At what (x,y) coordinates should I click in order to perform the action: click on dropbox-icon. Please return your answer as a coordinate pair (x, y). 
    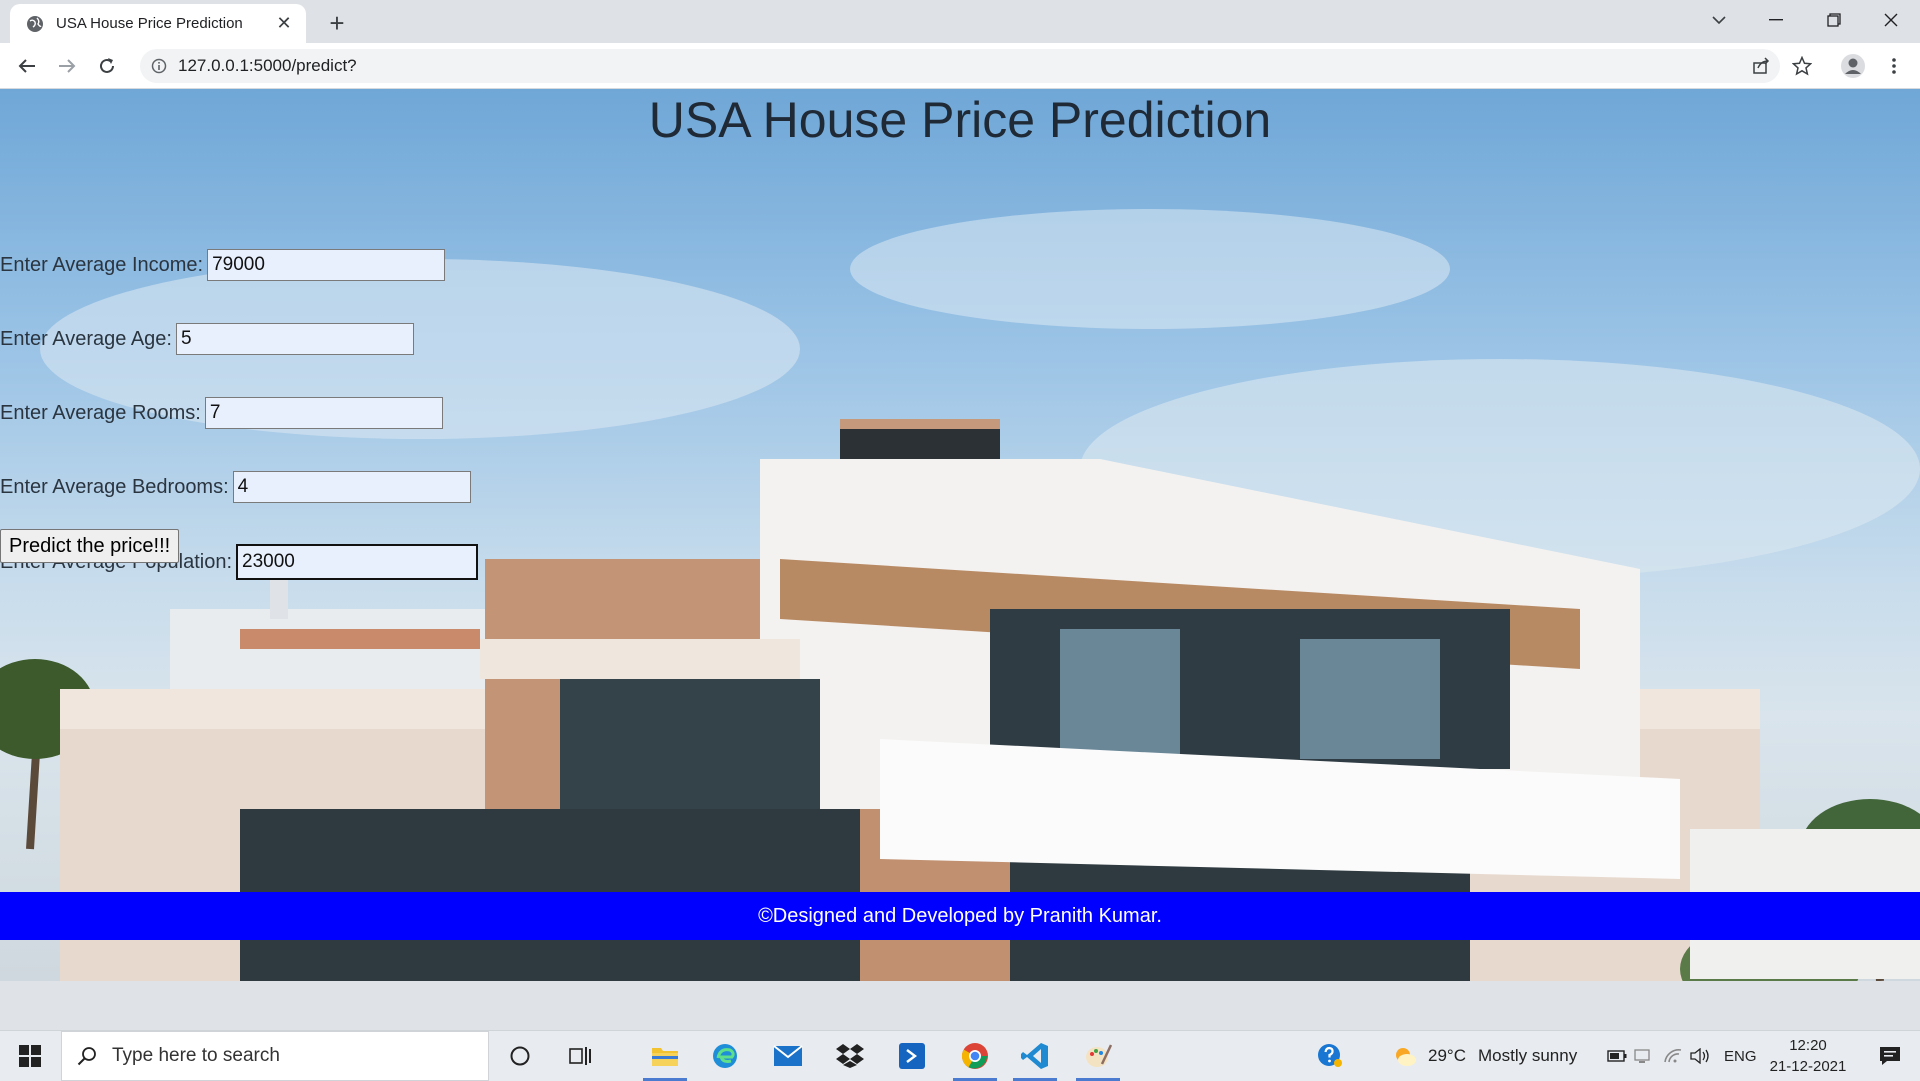
    Looking at the image, I should click on (850, 1056).